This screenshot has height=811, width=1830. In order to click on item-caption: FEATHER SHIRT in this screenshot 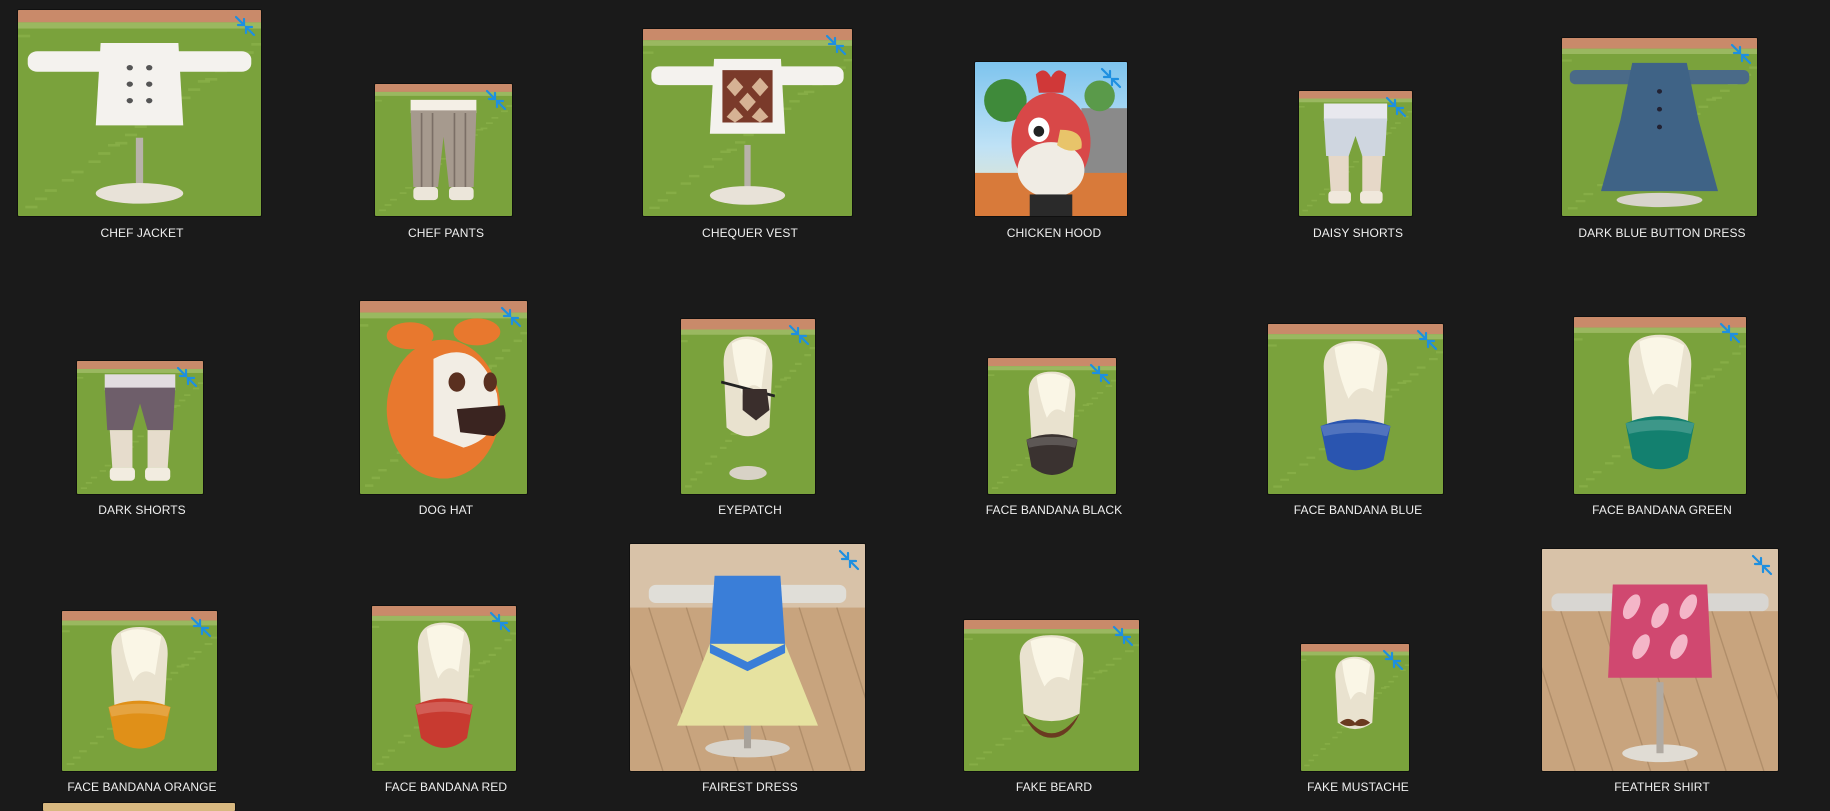, I will do `click(1662, 787)`.